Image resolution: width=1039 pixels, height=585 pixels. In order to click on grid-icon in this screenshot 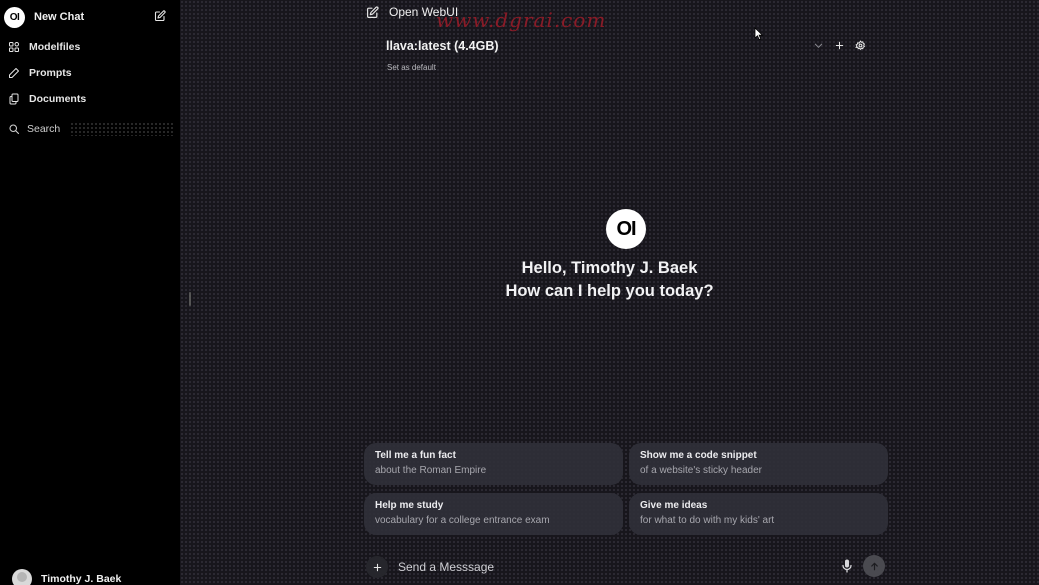, I will do `click(14, 47)`.